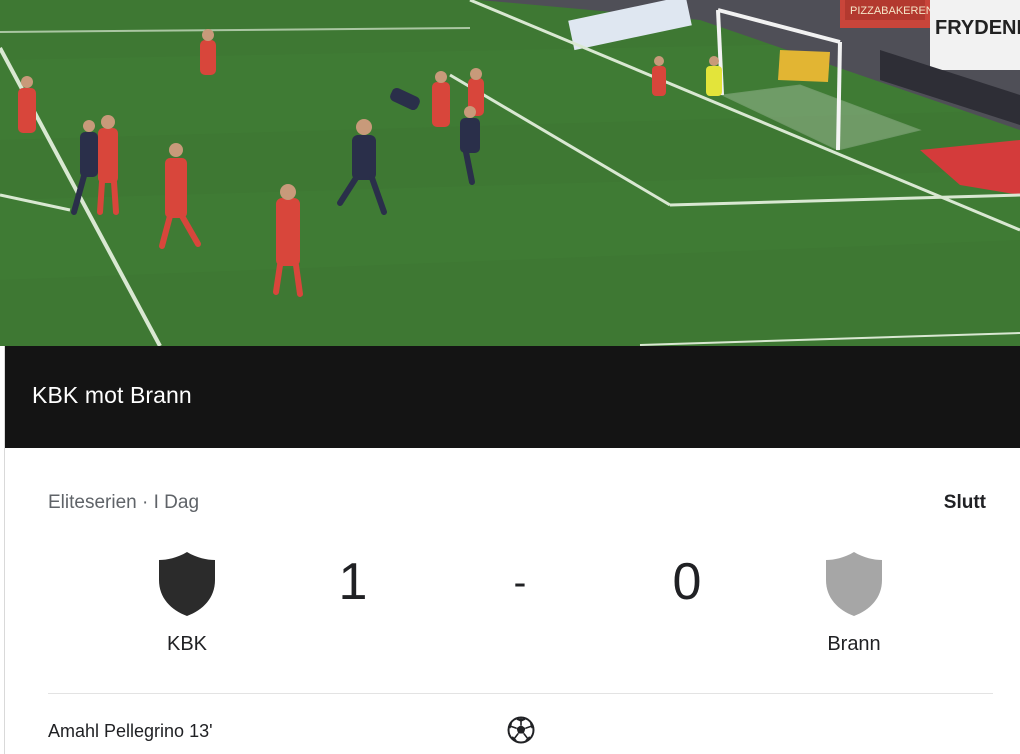 The width and height of the screenshot is (1020, 754). I want to click on home-crest-shape, so click(187, 584).